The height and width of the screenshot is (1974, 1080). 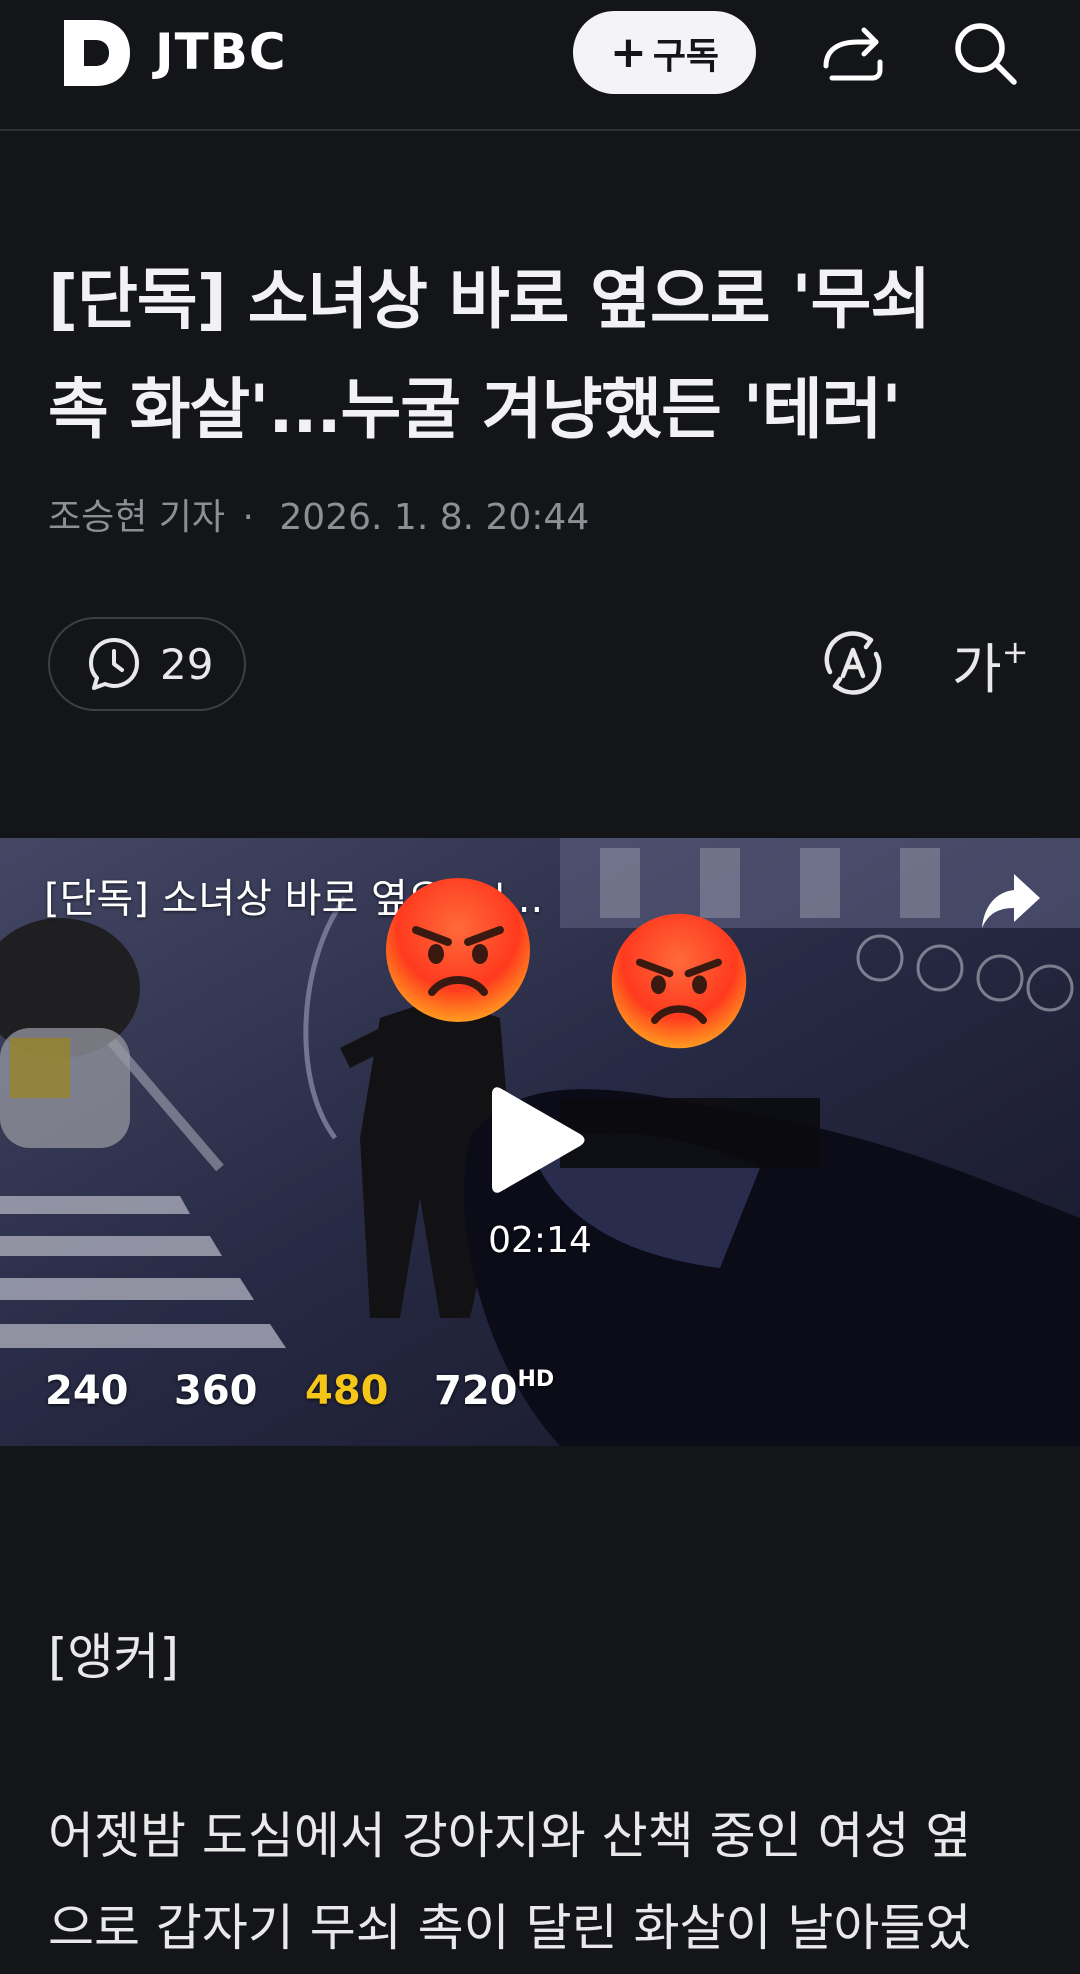 What do you see at coordinates (853, 53) in the screenshot?
I see `share-icon` at bounding box center [853, 53].